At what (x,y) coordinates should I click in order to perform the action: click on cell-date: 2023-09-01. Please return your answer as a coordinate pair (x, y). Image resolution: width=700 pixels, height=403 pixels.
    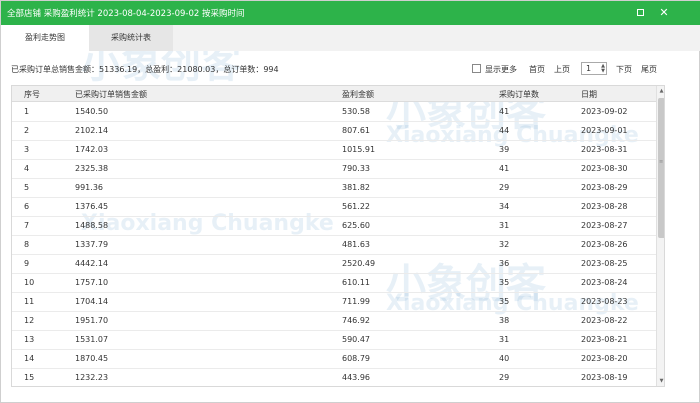
    Looking at the image, I should click on (604, 130).